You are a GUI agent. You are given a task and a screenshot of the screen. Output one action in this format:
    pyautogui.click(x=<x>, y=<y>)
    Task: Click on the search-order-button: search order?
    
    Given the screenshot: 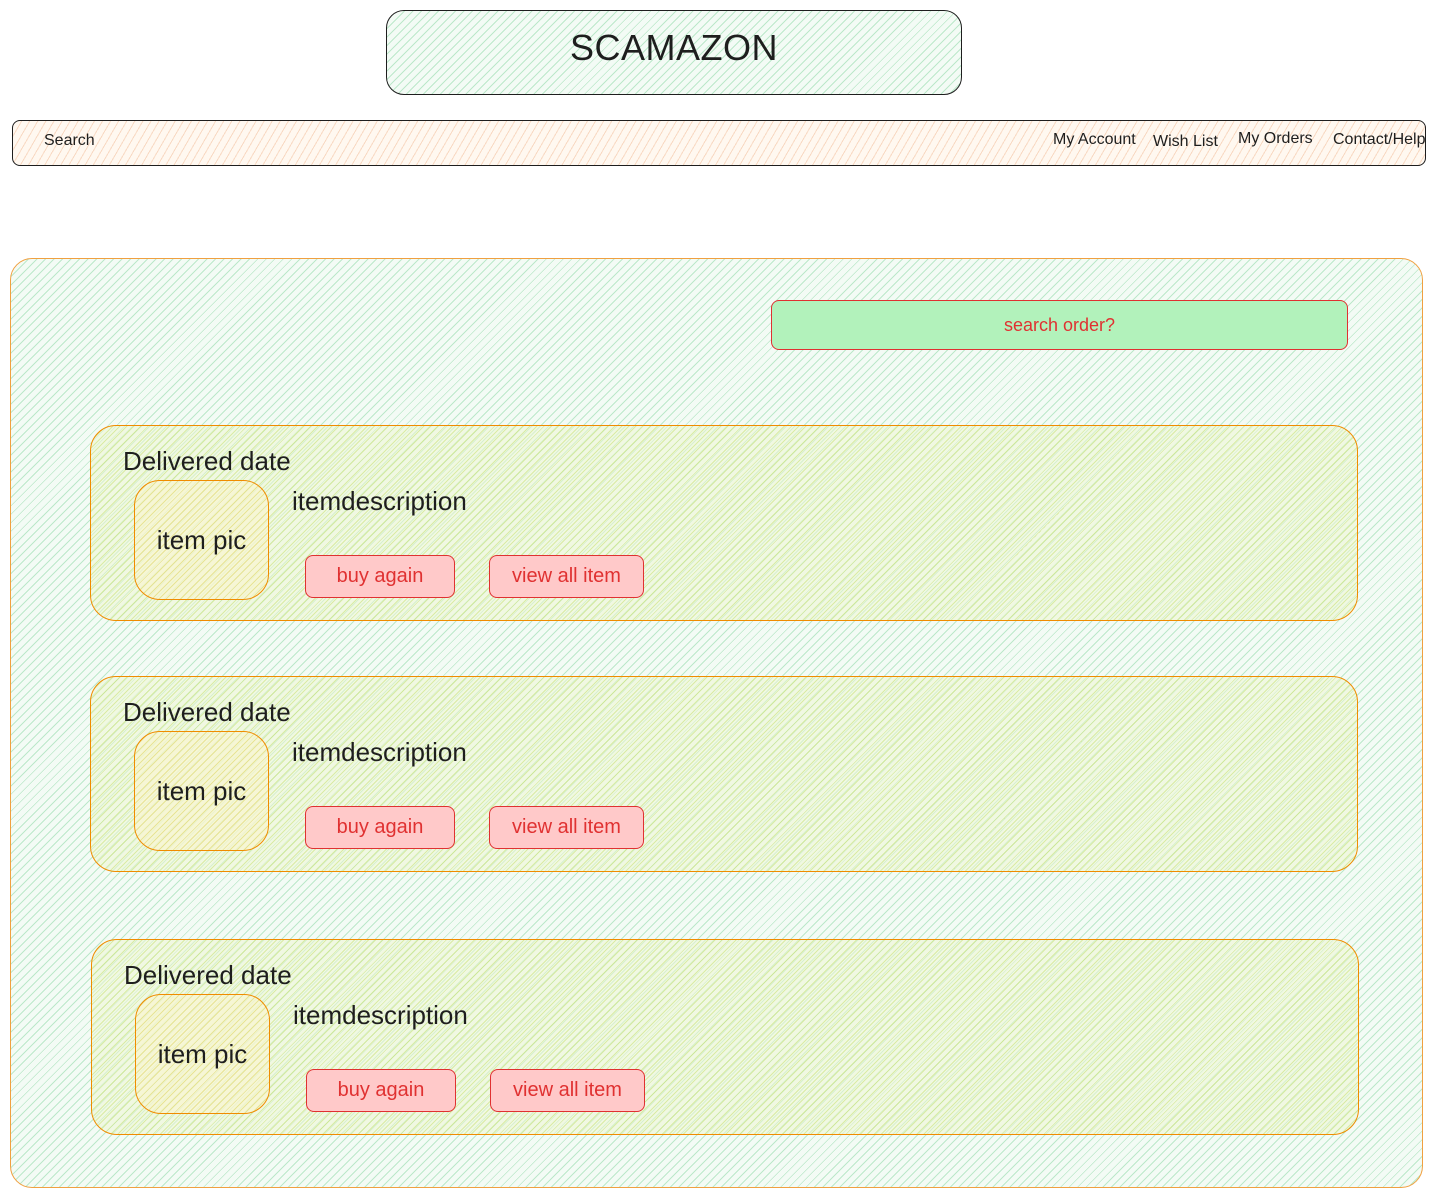 What is the action you would take?
    pyautogui.click(x=1059, y=325)
    